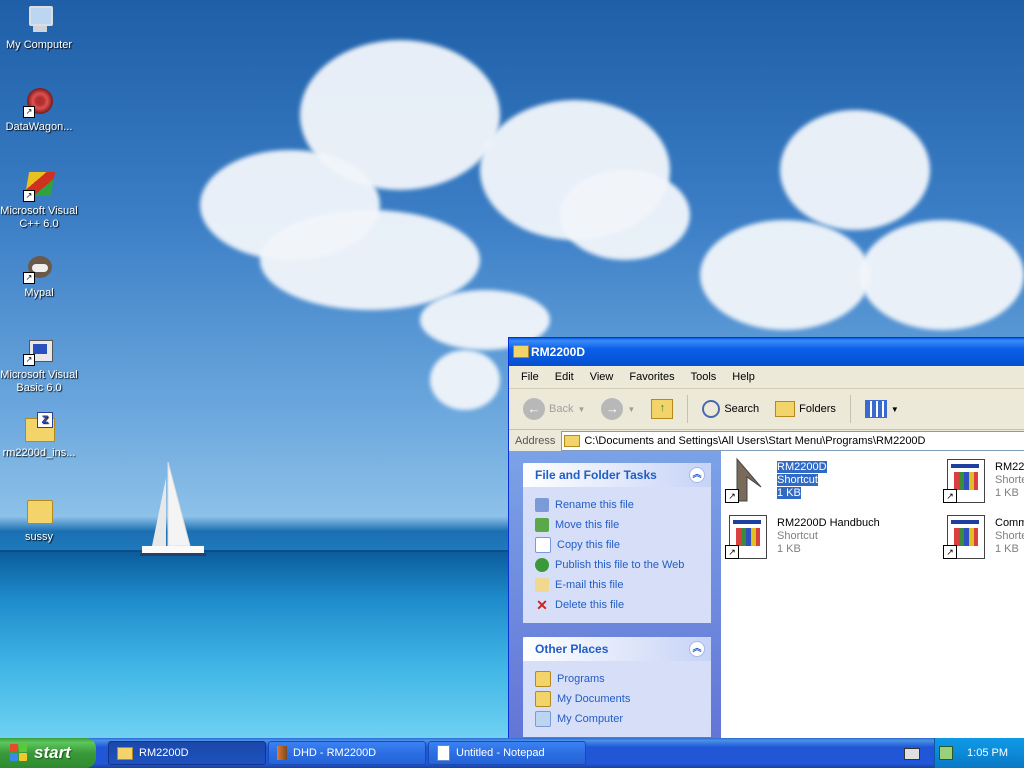 This screenshot has width=1024, height=768. Describe the element at coordinates (946, 753) in the screenshot. I see `network-icon` at that location.